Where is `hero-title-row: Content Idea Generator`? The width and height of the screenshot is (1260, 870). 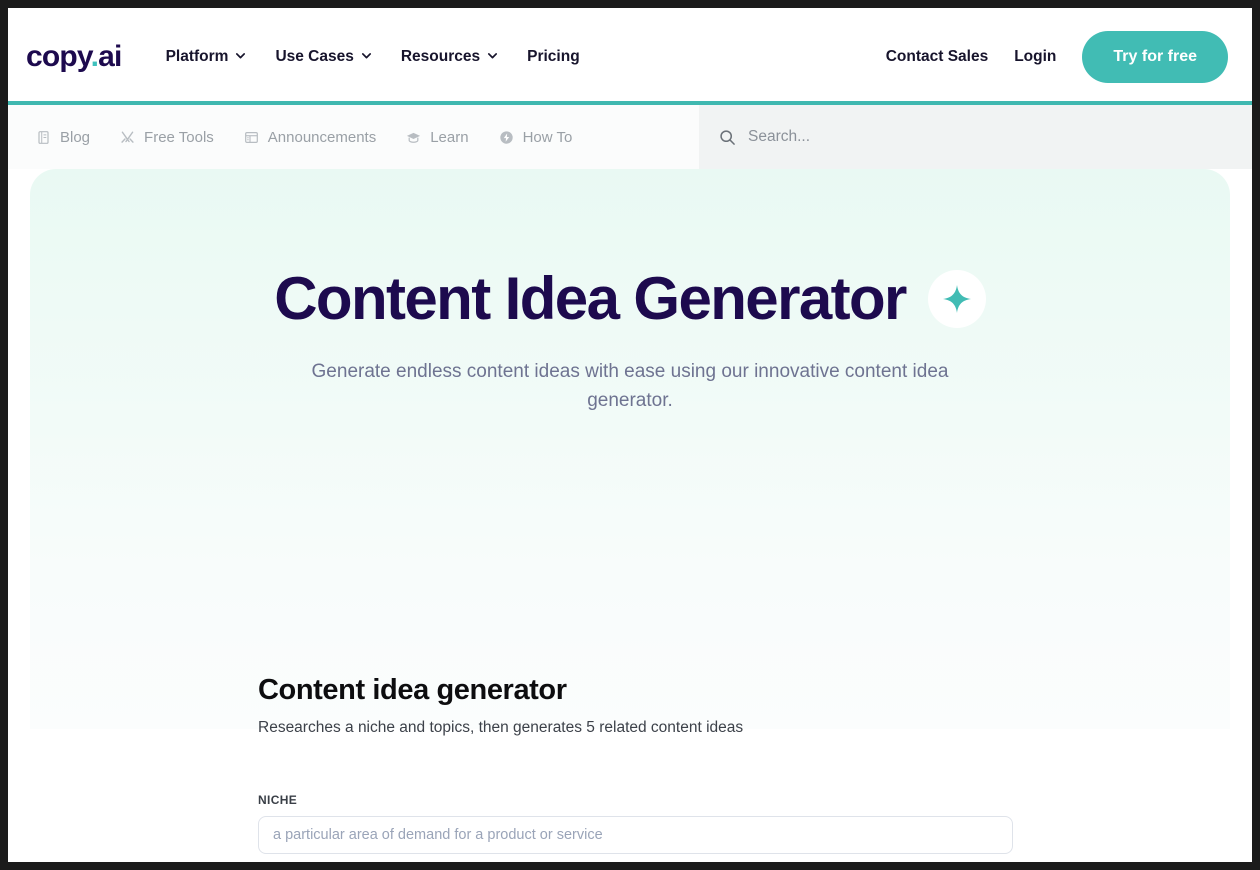 hero-title-row: Content Idea Generator is located at coordinates (630, 298).